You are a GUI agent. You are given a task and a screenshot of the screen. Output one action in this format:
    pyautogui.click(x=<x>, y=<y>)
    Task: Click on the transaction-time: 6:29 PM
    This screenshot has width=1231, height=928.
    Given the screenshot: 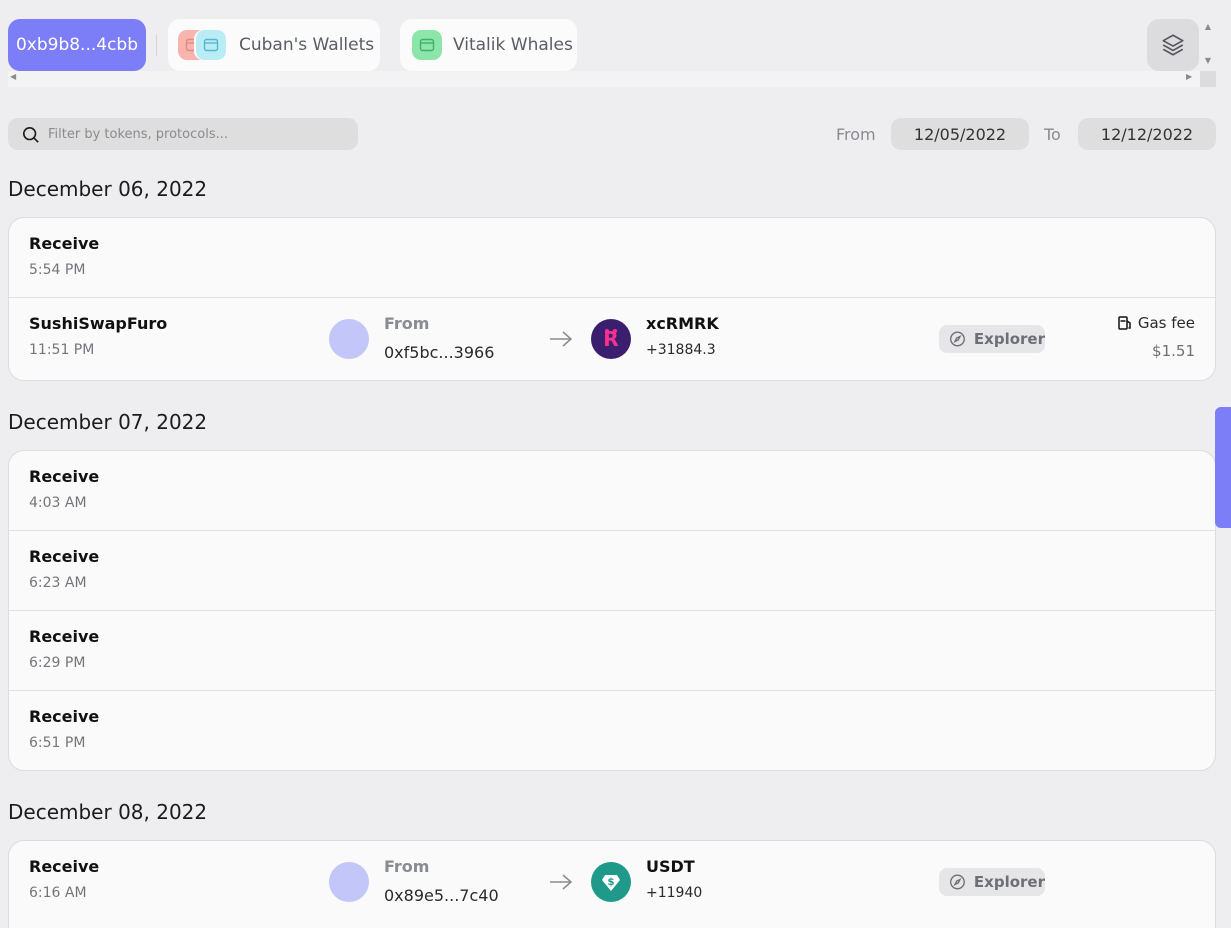 What is the action you would take?
    pyautogui.click(x=57, y=663)
    